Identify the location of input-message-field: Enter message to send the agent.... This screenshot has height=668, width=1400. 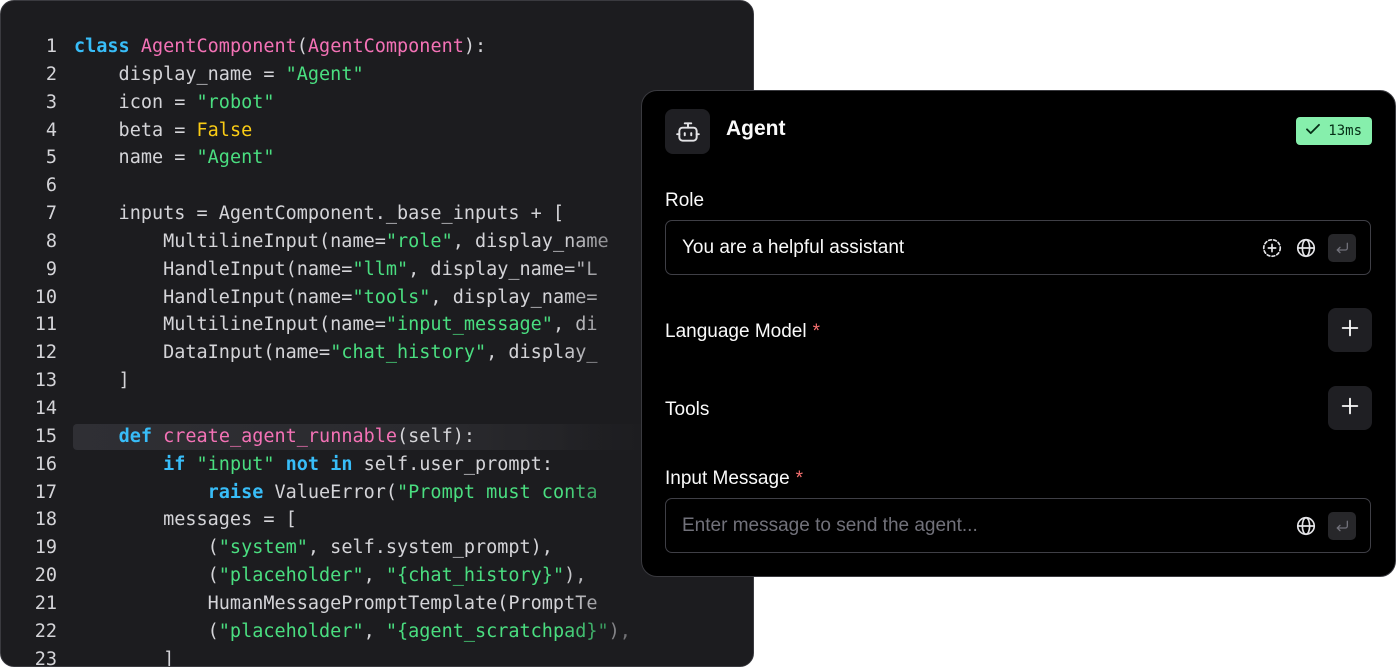
(1018, 525).